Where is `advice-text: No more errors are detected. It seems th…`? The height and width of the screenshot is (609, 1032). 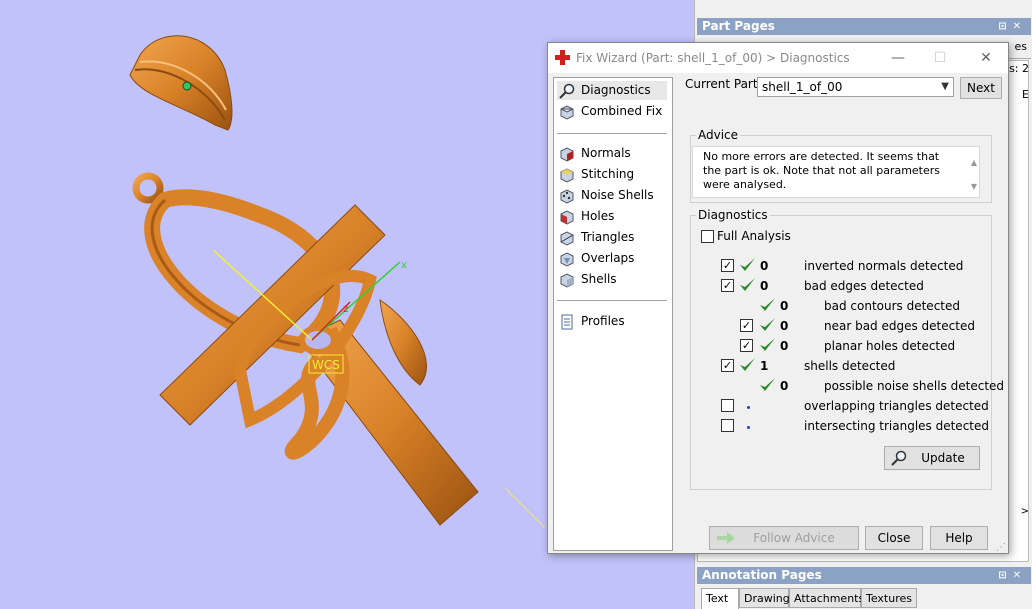
advice-text: No more errors are detected. It seems th… is located at coordinates (822, 170).